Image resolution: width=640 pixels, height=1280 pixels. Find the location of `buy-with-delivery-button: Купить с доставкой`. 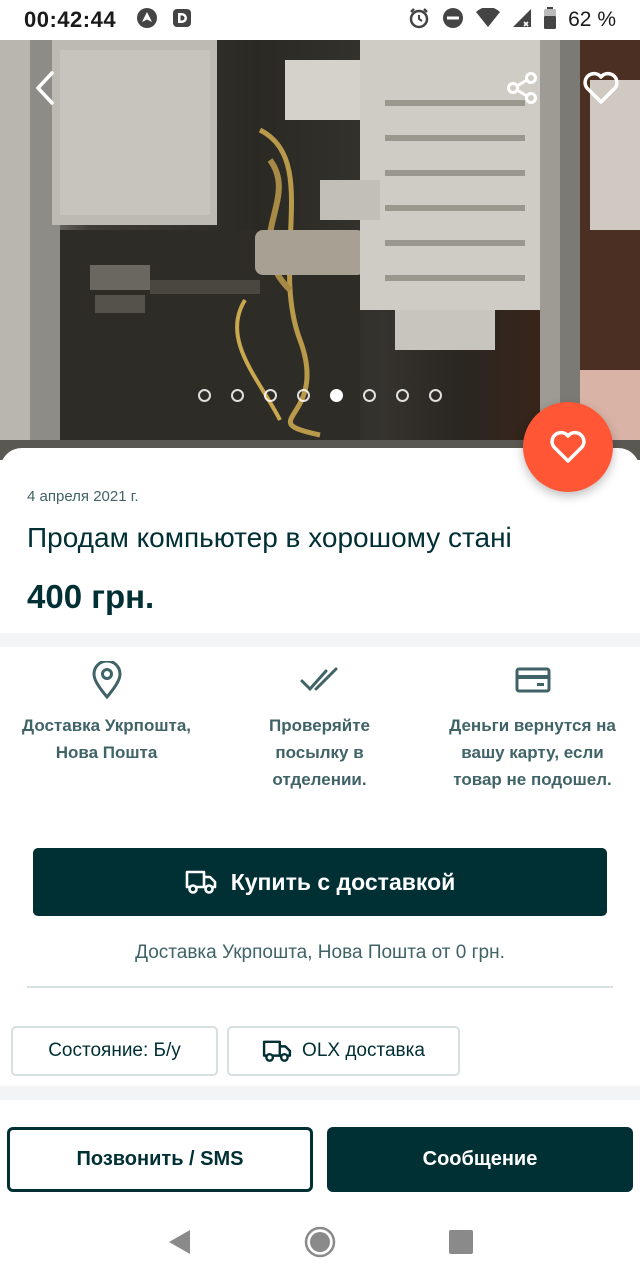

buy-with-delivery-button: Купить с доставкой is located at coordinates (320, 882).